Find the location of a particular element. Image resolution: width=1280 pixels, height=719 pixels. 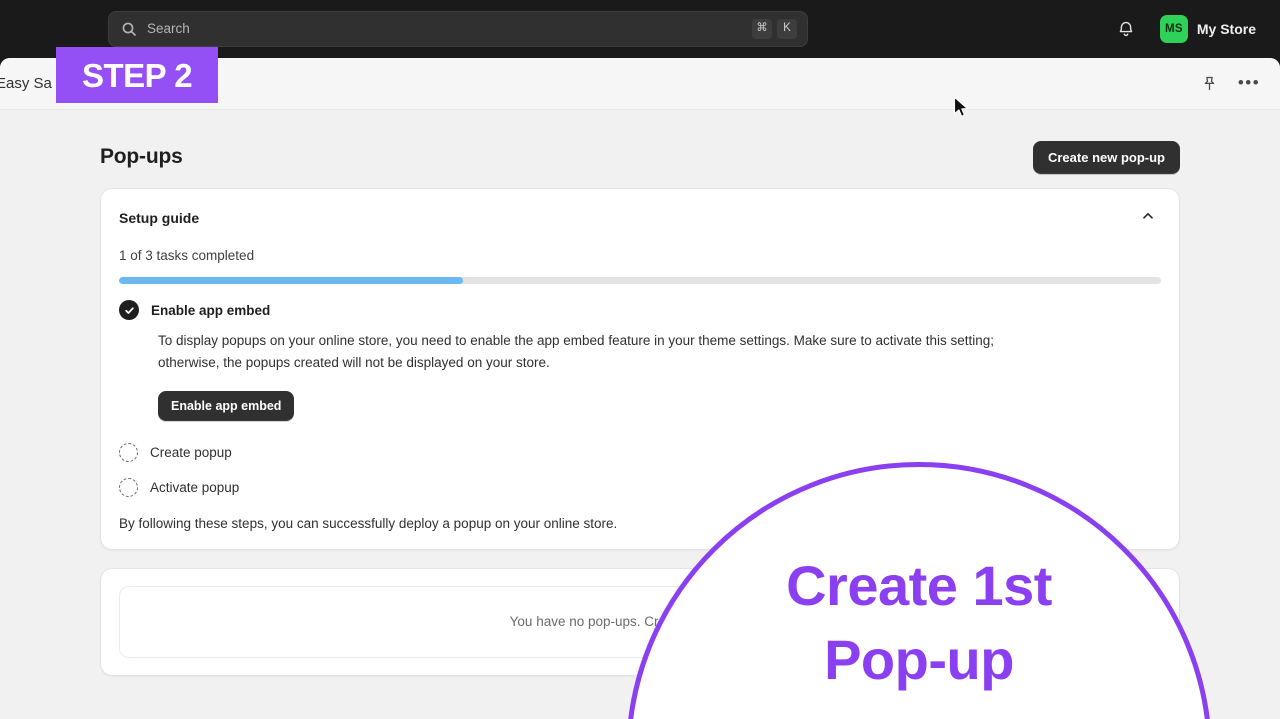

setup-task-label: Activate popup is located at coordinates (195, 487).